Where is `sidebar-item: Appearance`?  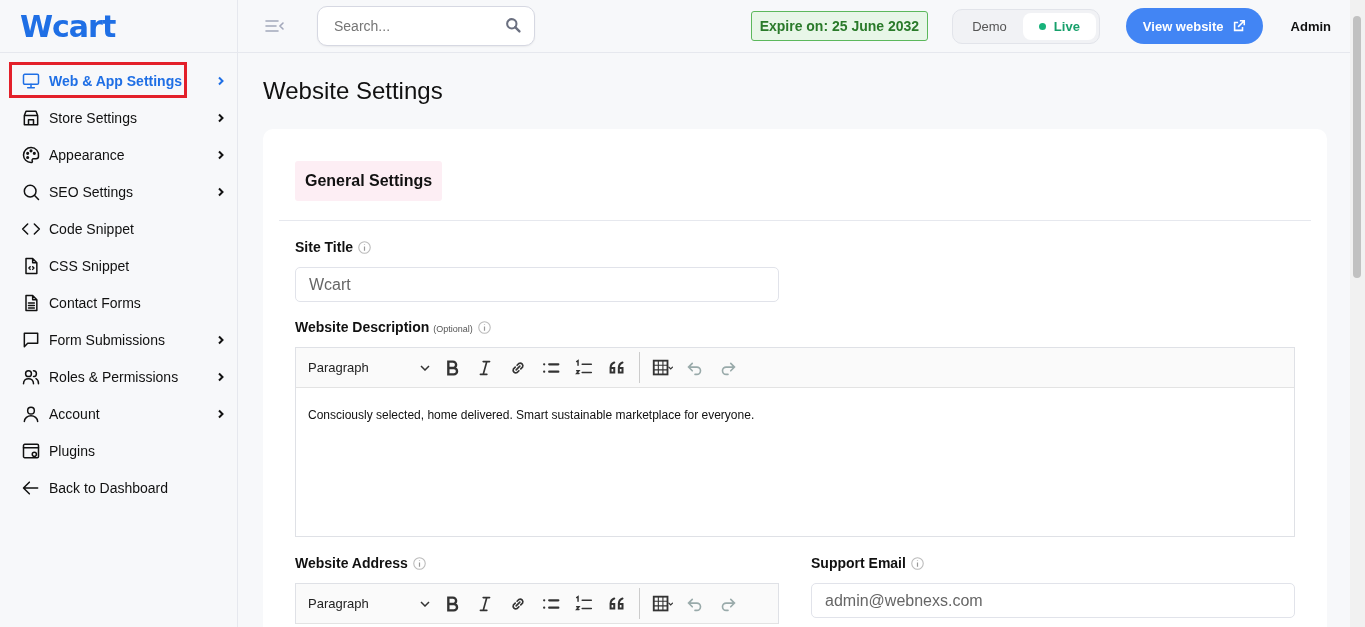 sidebar-item: Appearance is located at coordinates (118, 154).